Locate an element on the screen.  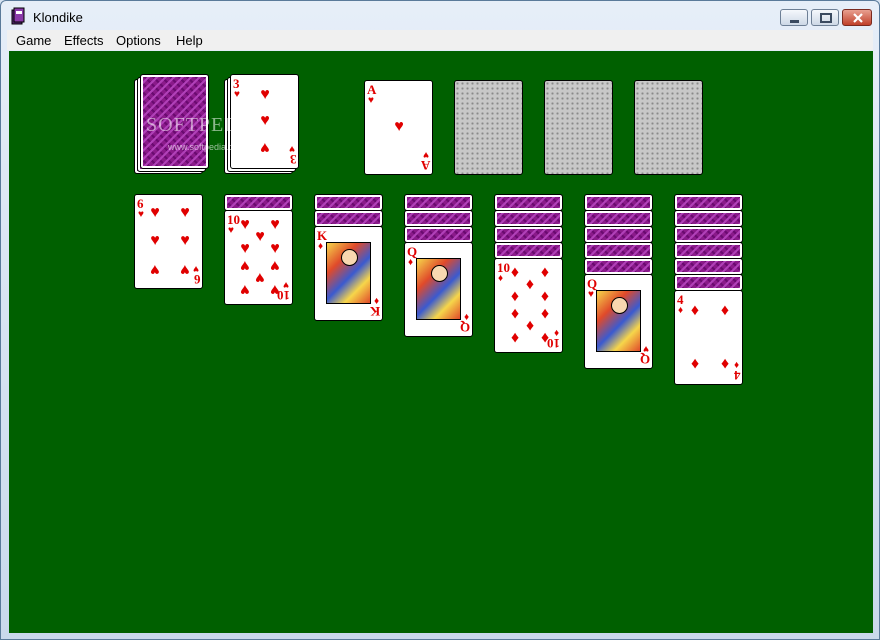
menu-game: Game is located at coordinates (33, 40).